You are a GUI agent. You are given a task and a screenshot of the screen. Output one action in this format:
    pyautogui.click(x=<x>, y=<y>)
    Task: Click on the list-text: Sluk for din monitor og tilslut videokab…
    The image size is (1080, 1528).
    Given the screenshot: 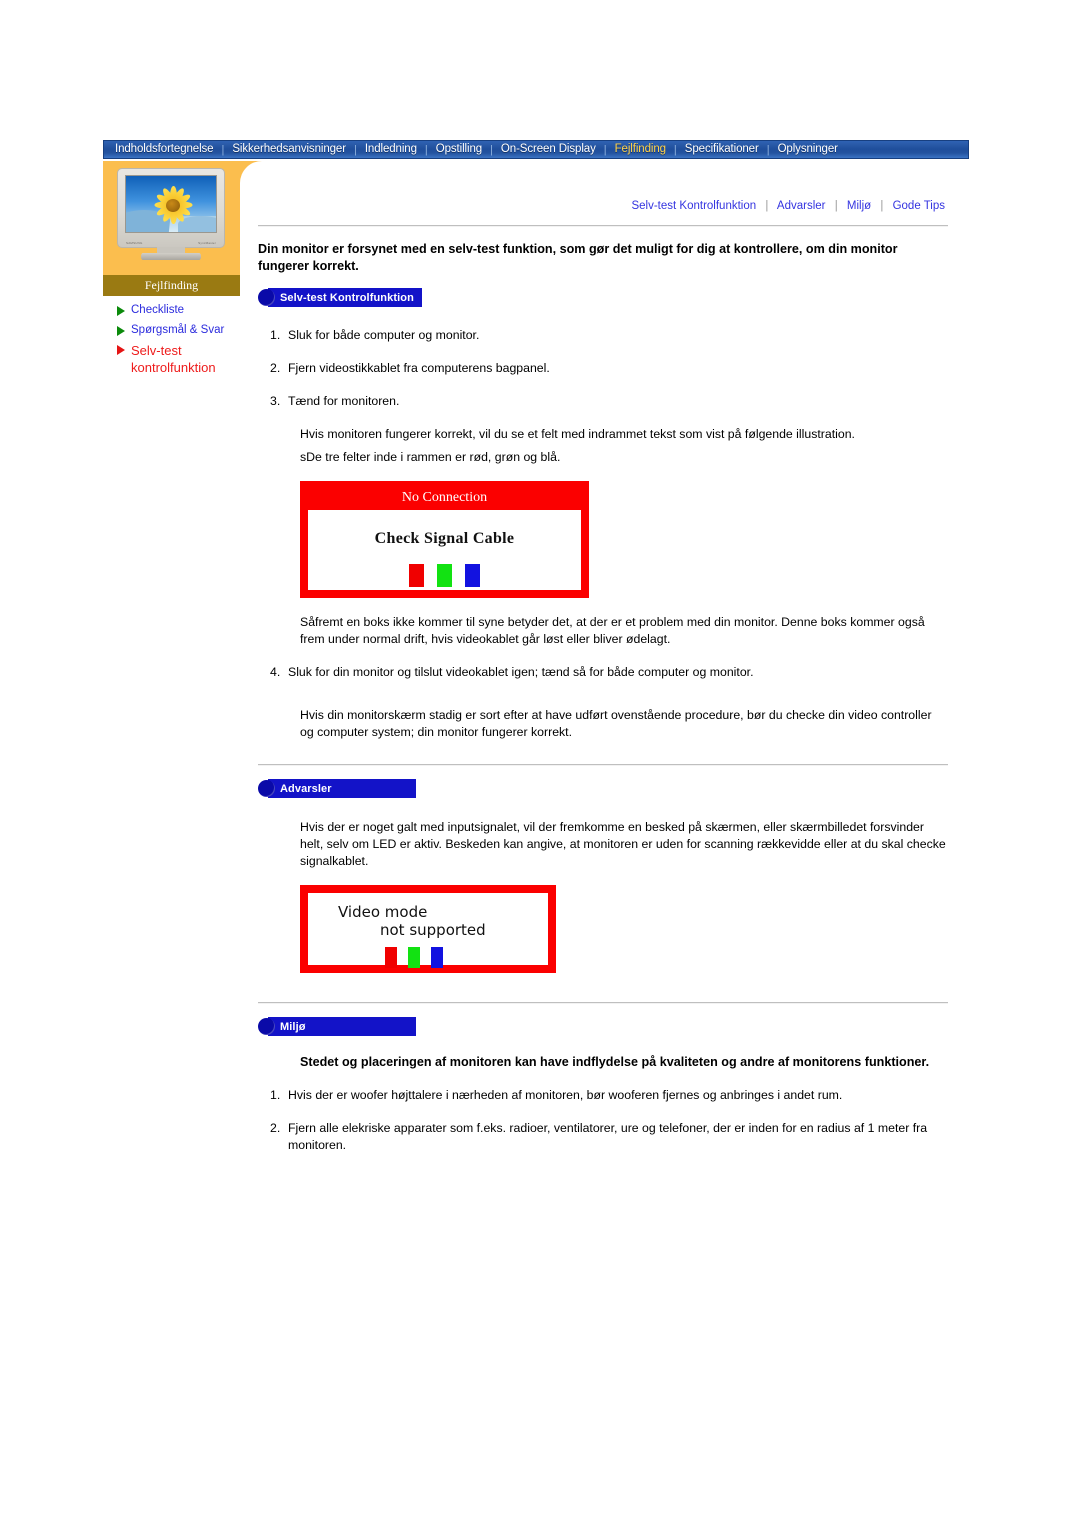 What is the action you would take?
    pyautogui.click(x=521, y=672)
    